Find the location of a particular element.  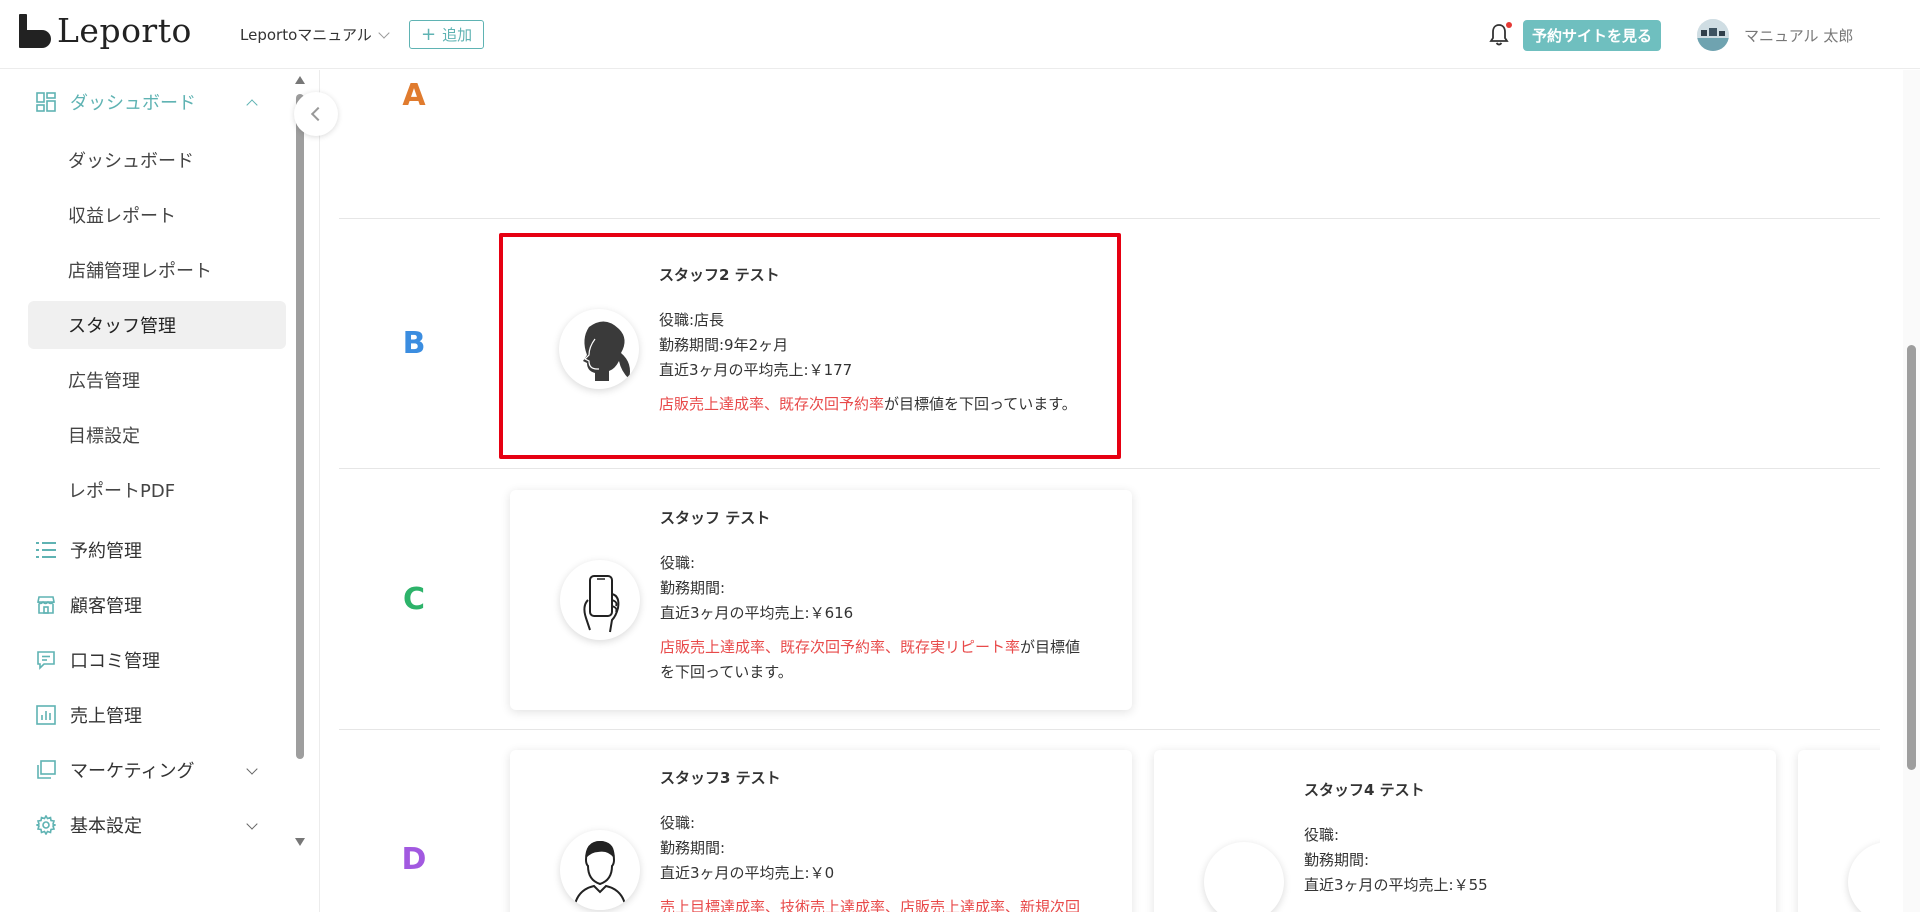

staff-avg-sales: 直近3ヶ月の平均売上:￥177 is located at coordinates (756, 370).